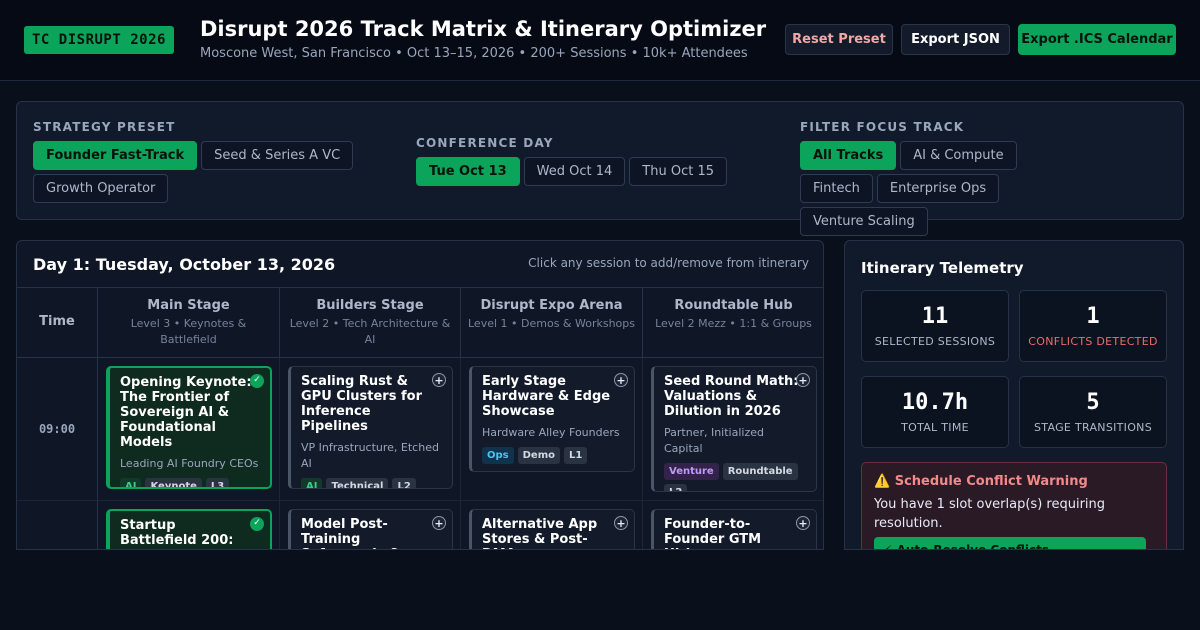 This screenshot has width=1200, height=630. Describe the element at coordinates (115, 155) in the screenshot. I see `strategy-preset-chip-0: Founder Fast-Track` at that location.